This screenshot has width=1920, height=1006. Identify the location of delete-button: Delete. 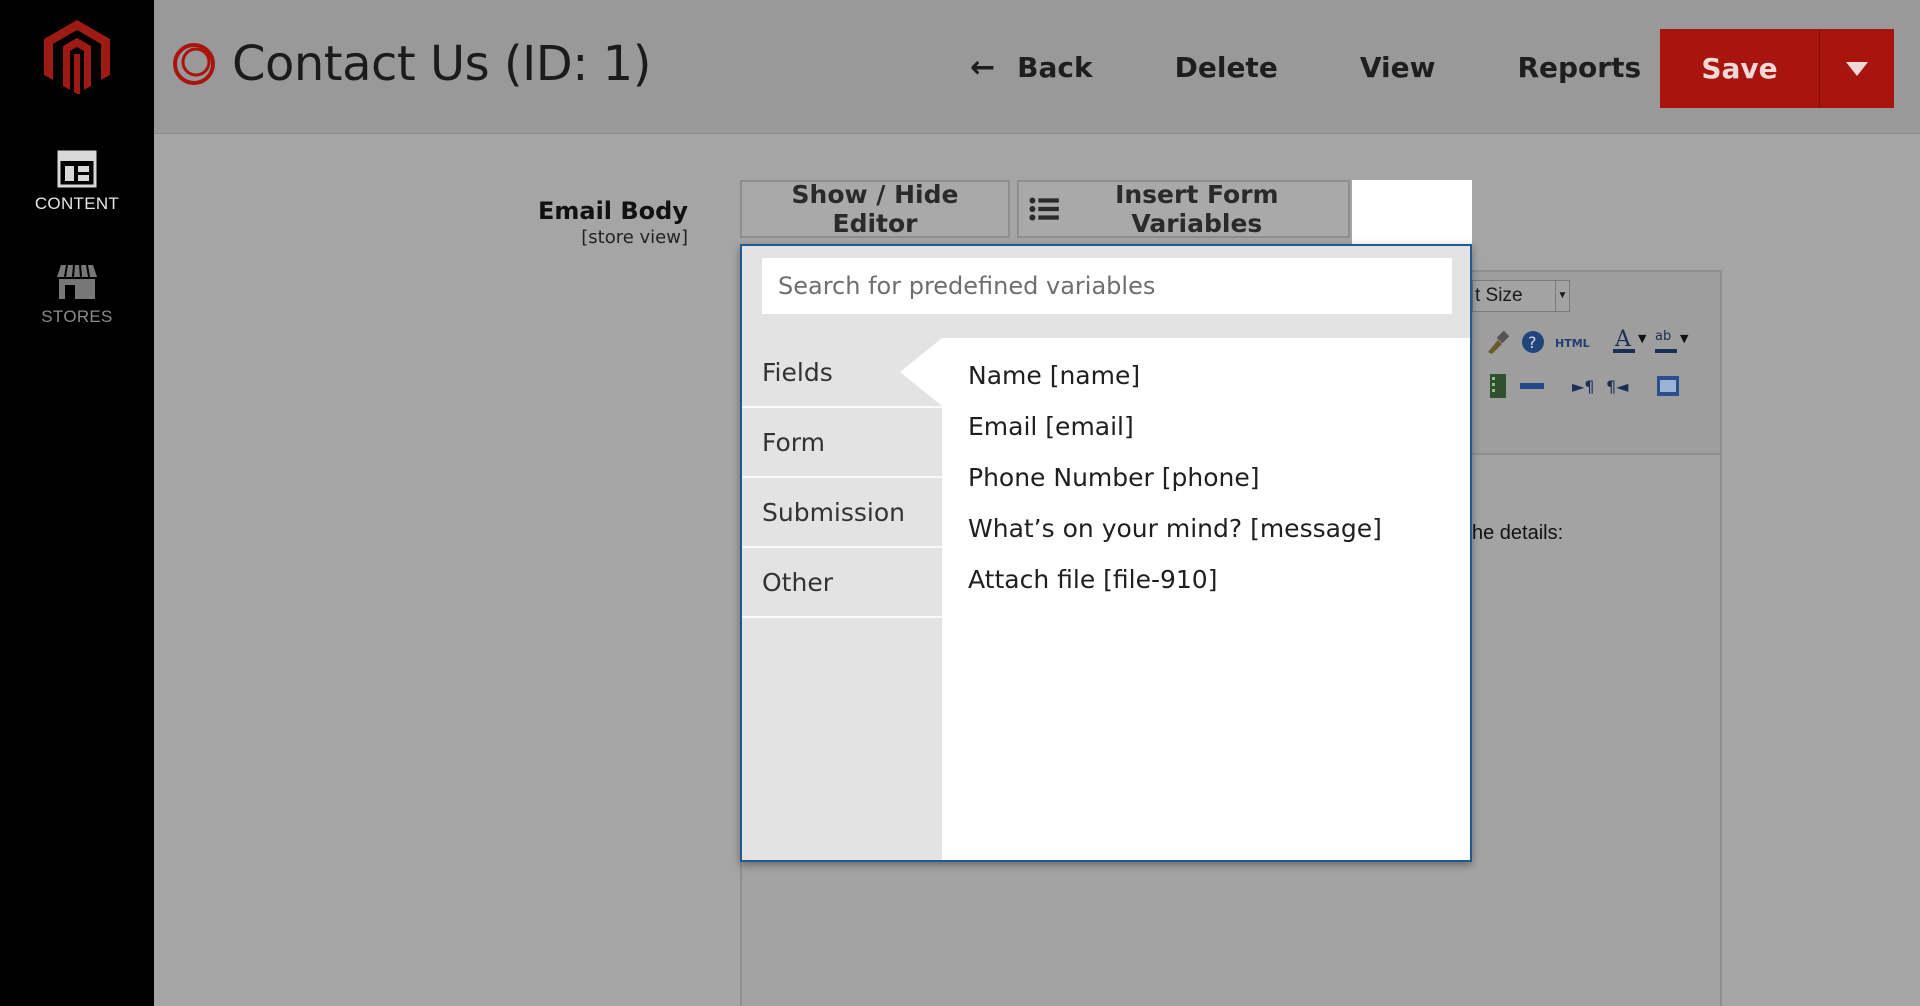
(1226, 67).